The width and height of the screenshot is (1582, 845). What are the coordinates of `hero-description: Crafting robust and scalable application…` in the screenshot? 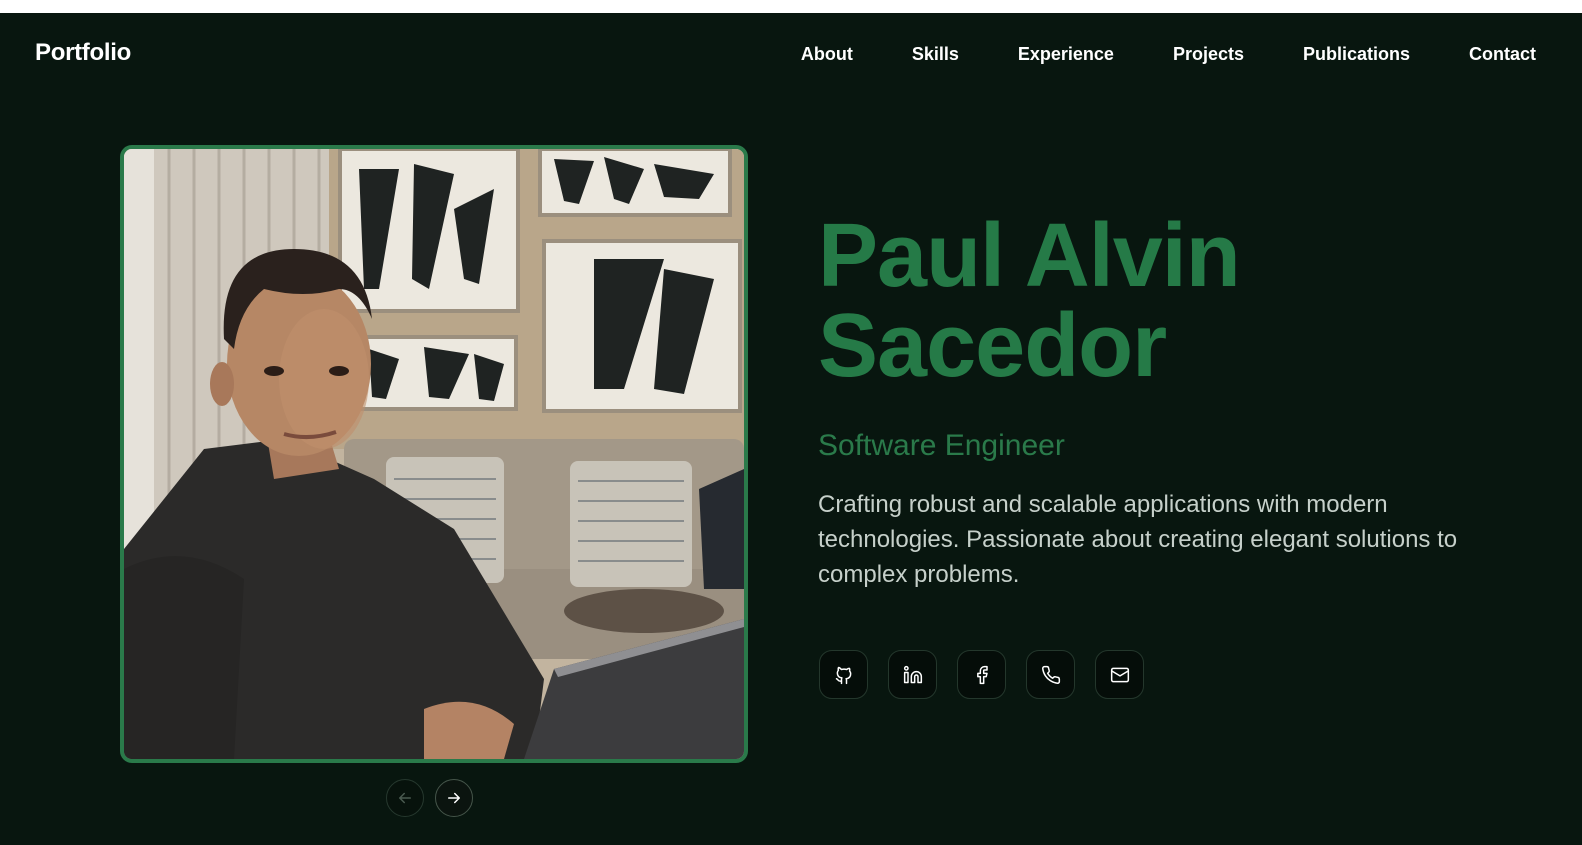 It's located at (1138, 539).